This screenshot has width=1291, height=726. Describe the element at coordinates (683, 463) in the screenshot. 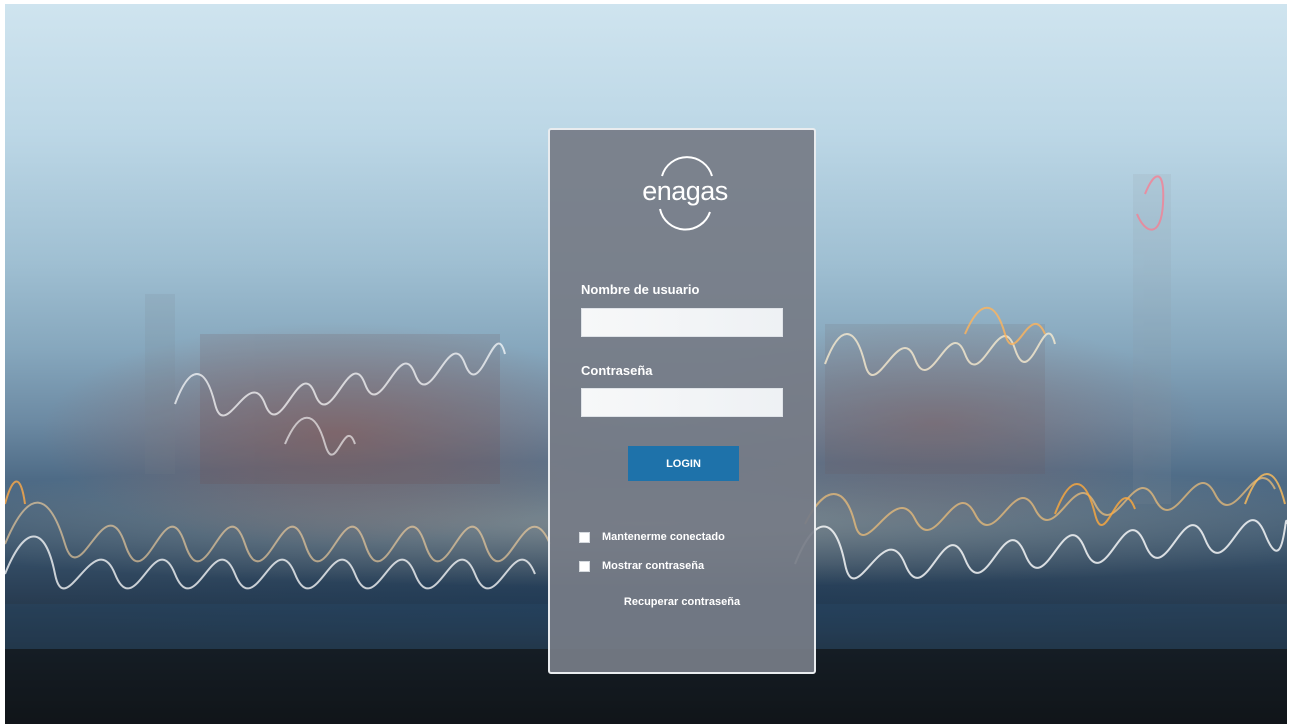

I see `login-button: LOGIN` at that location.